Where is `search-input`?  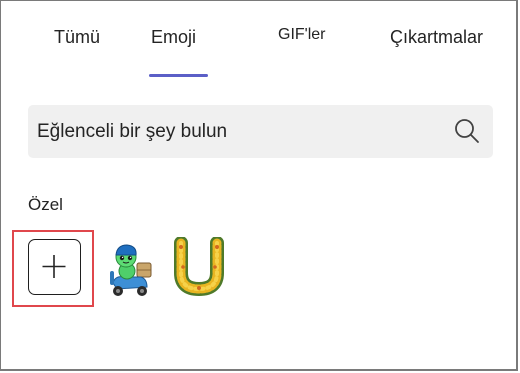
search-input is located at coordinates (237, 131).